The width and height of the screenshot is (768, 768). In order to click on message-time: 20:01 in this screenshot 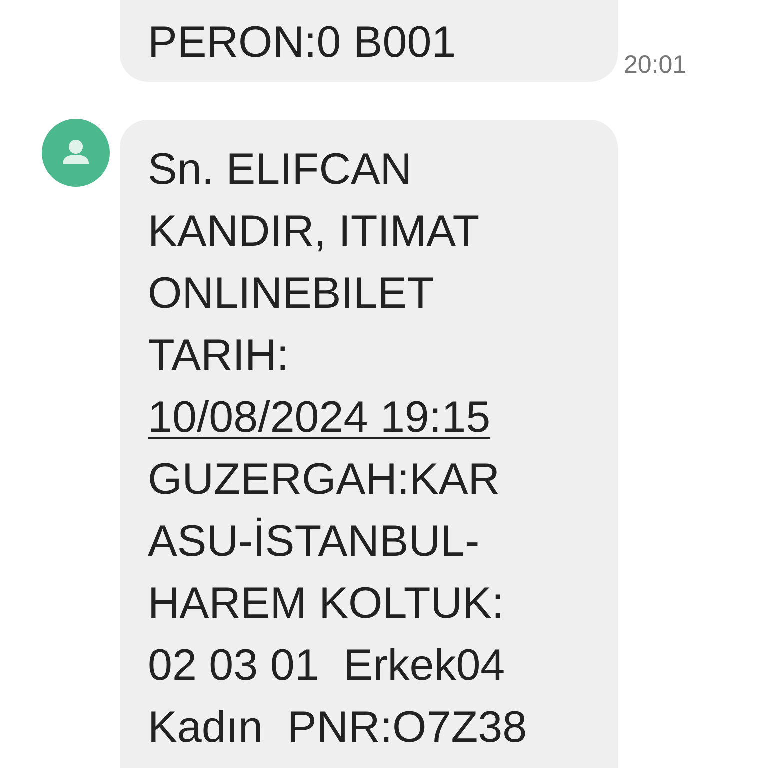, I will do `click(655, 65)`.